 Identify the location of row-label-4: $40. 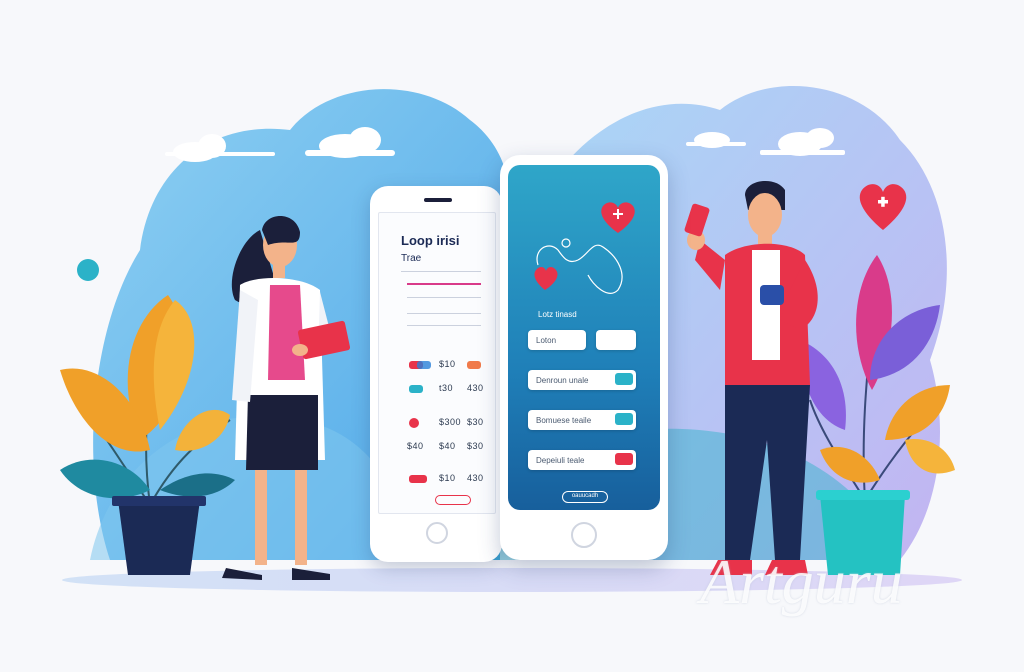
(447, 446).